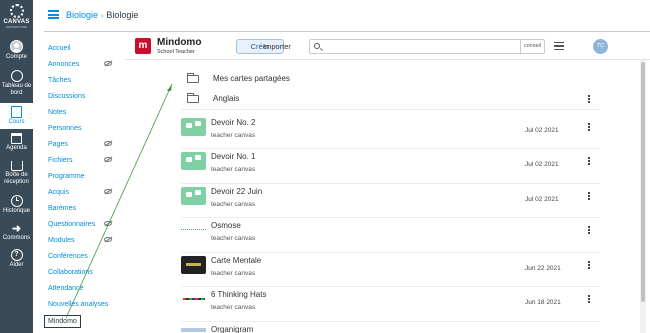 This screenshot has height=333, width=650. I want to click on map-row: Osmose teacher canvas, so click(391, 235).